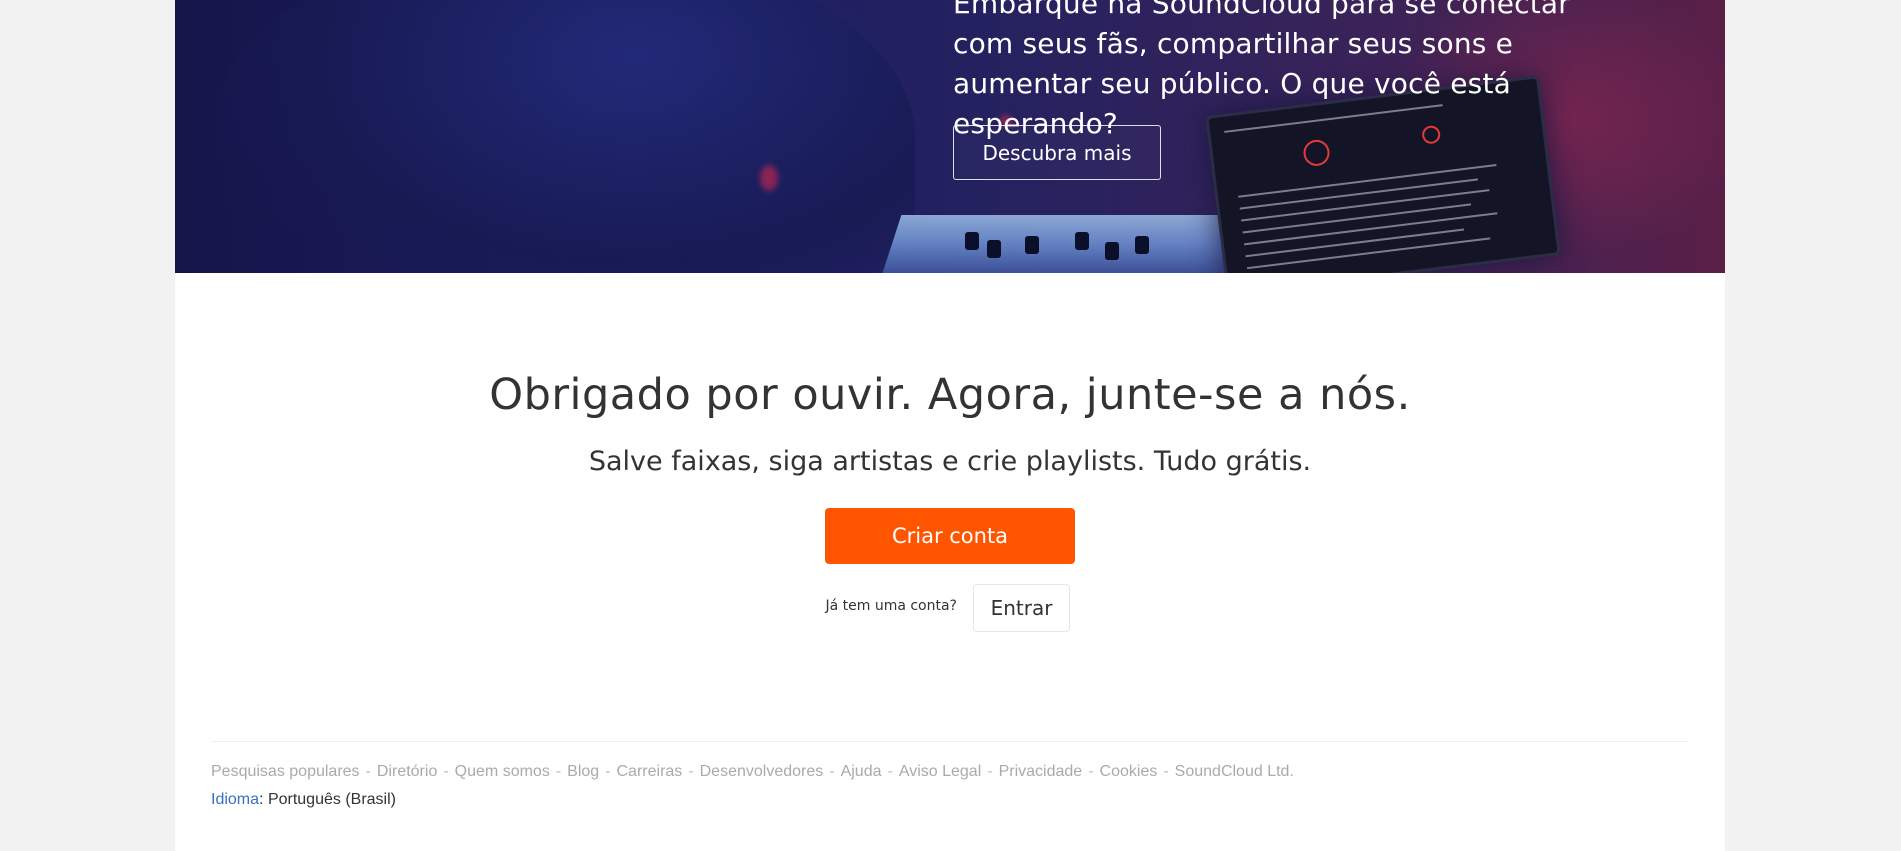 Image resolution: width=1901 pixels, height=851 pixels. Describe the element at coordinates (502, 771) in the screenshot. I see `footer-link-about-us: Quem somos` at that location.